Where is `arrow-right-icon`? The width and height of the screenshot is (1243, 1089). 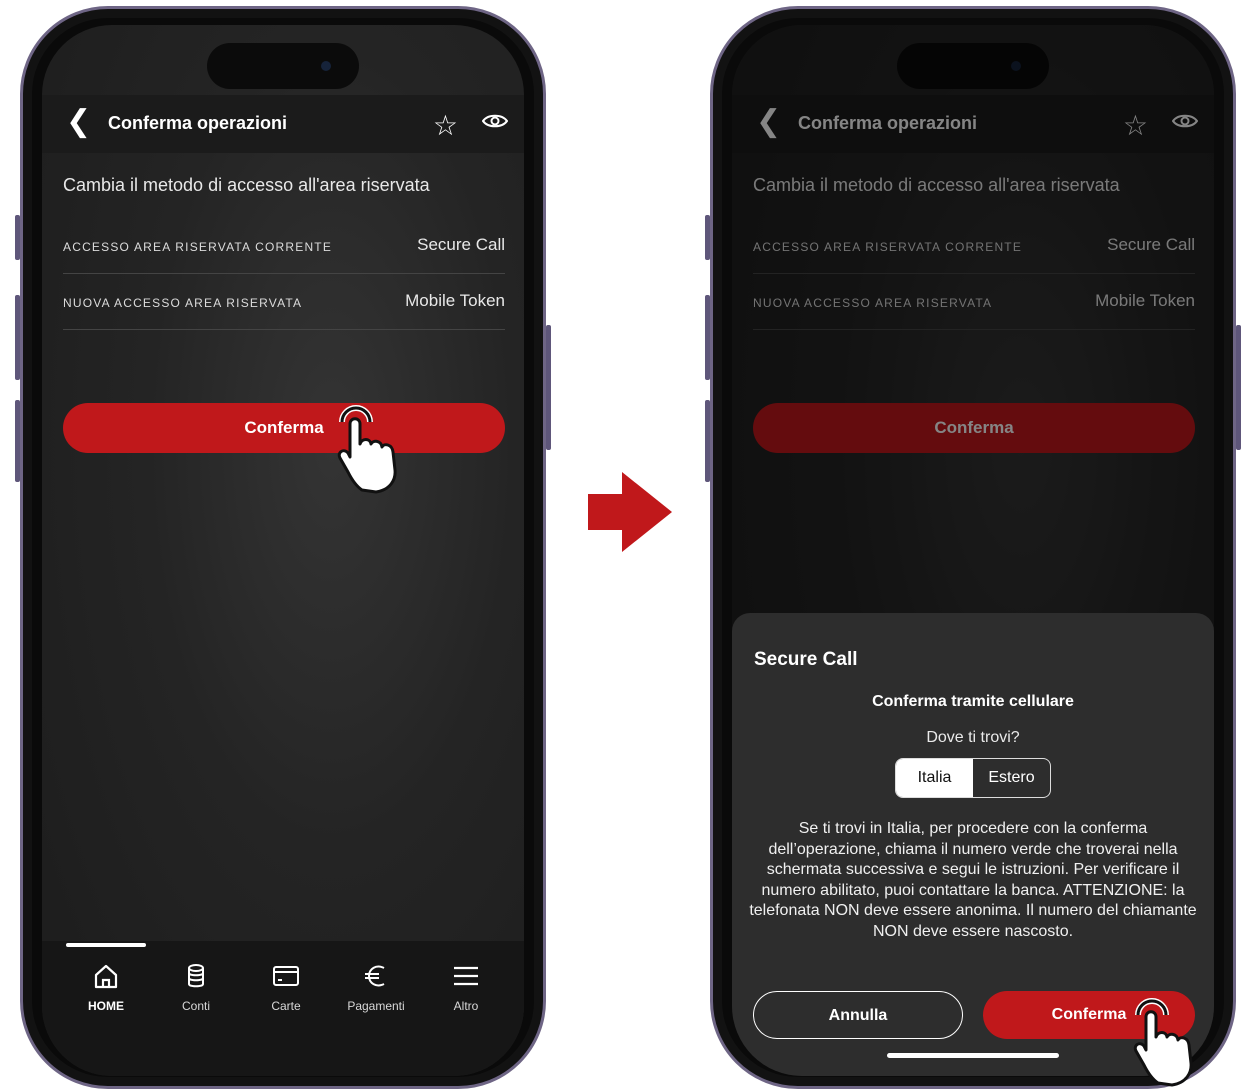 arrow-right-icon is located at coordinates (630, 512).